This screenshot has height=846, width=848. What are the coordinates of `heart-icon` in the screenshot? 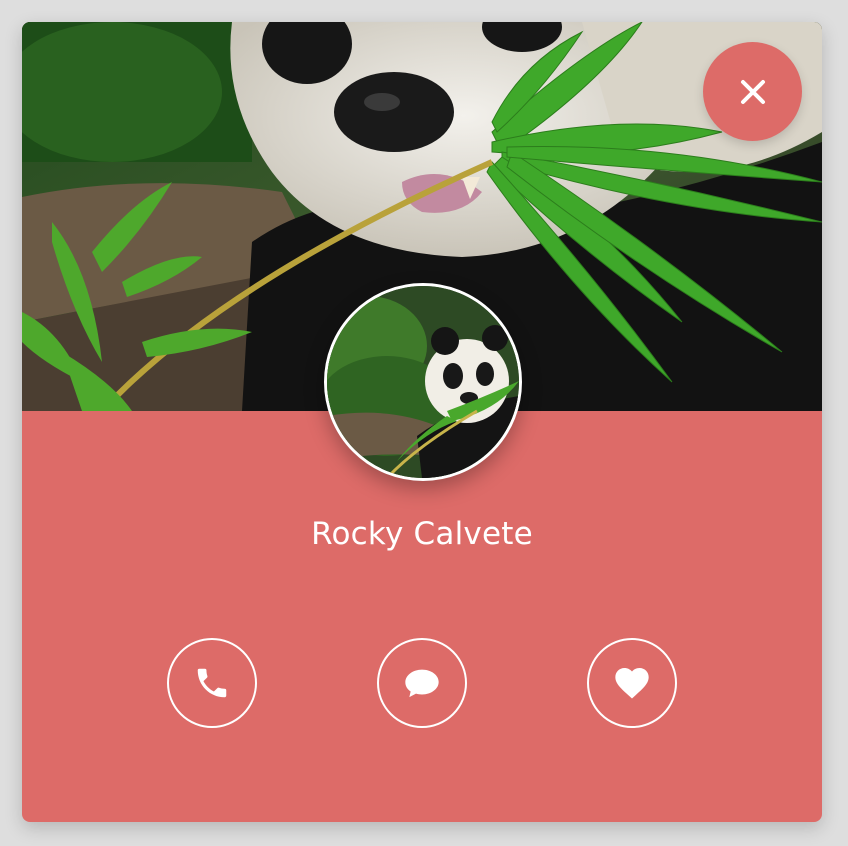 It's located at (632, 683).